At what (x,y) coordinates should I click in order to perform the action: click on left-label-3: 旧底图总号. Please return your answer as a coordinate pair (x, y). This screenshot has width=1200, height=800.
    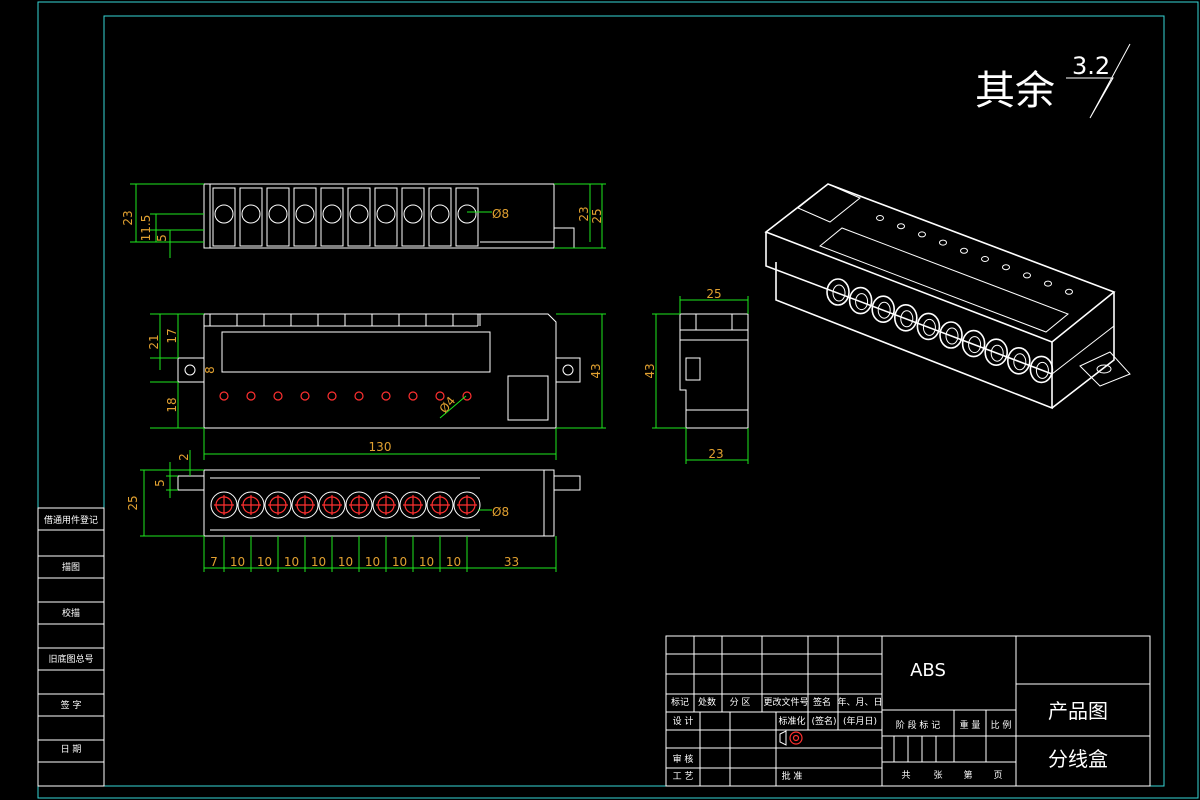
    Looking at the image, I should click on (70, 659).